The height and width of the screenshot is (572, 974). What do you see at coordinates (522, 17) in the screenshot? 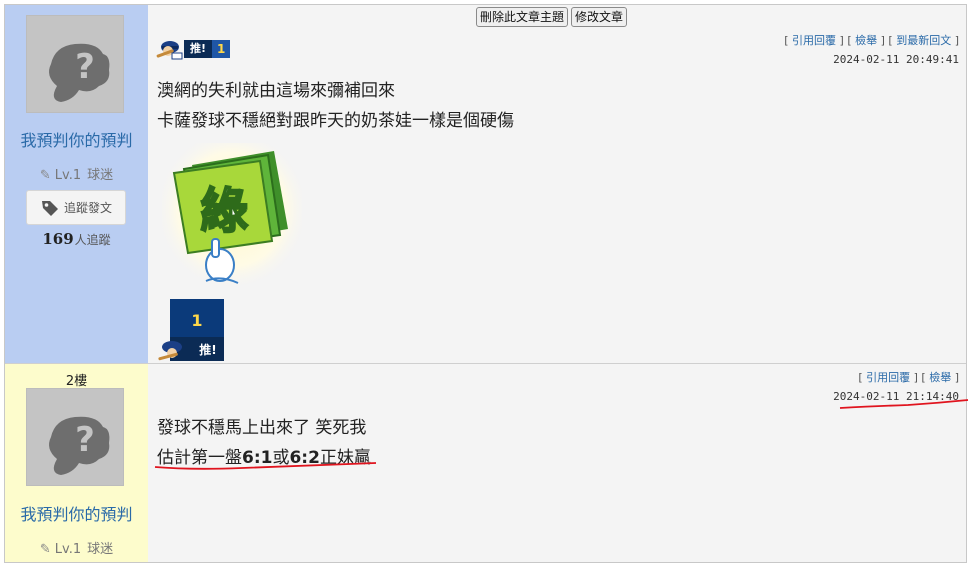
I see `delete-topic-button: 刪除此文章主題` at bounding box center [522, 17].